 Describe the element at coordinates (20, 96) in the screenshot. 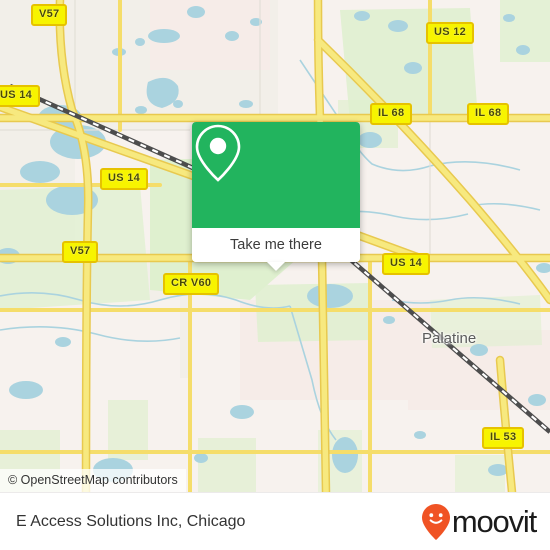

I see `shield-us14-left: US 14` at that location.